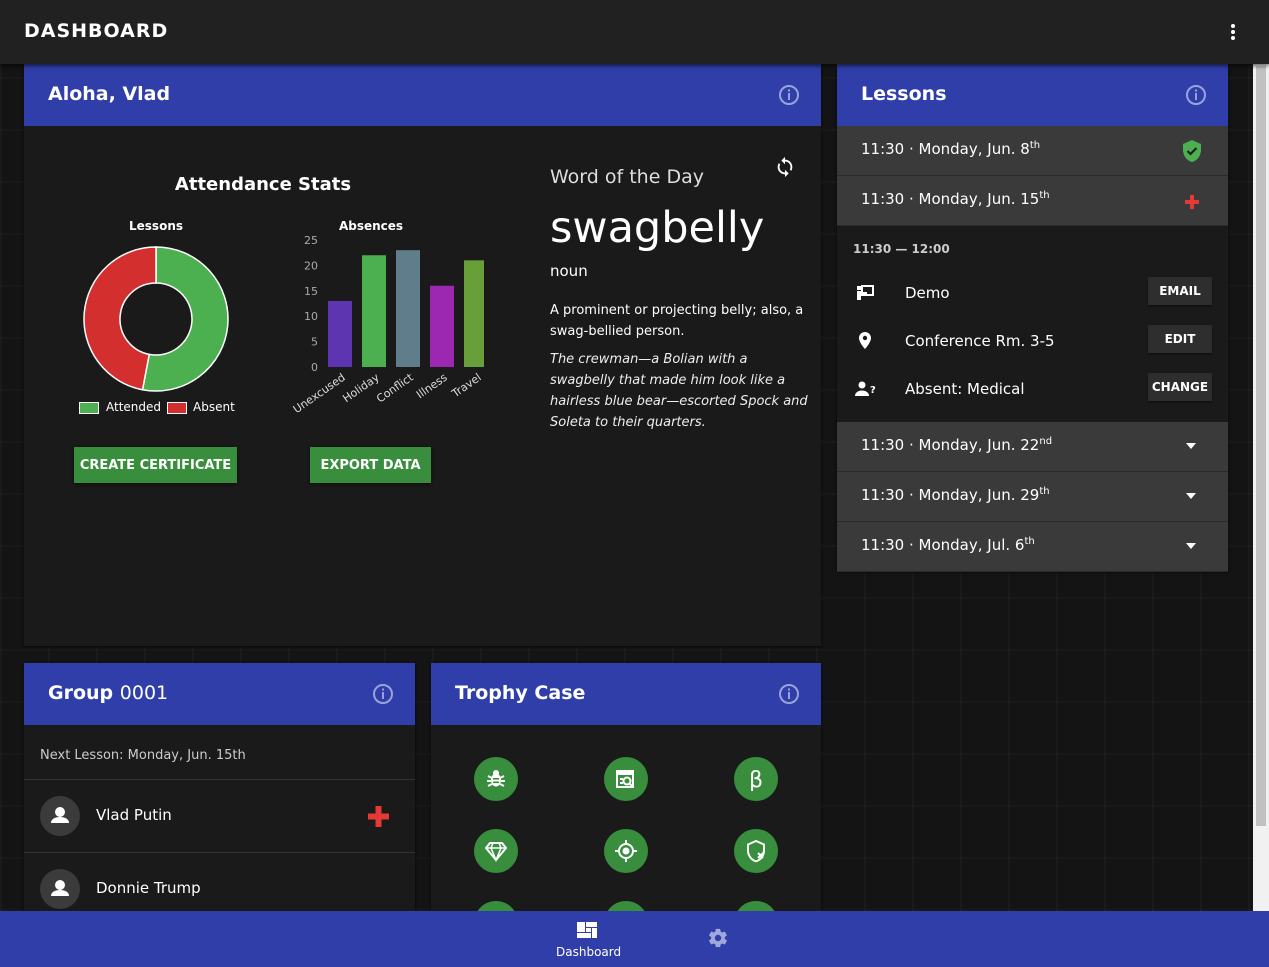  What do you see at coordinates (1032, 201) in the screenshot?
I see `lesson-row: 11:30 · Monday, Jun. 15th` at bounding box center [1032, 201].